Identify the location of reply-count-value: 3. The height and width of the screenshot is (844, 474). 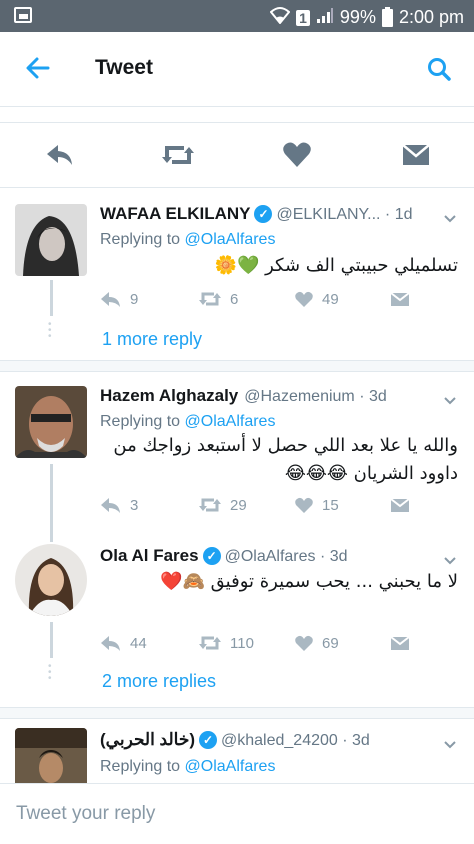
(134, 505).